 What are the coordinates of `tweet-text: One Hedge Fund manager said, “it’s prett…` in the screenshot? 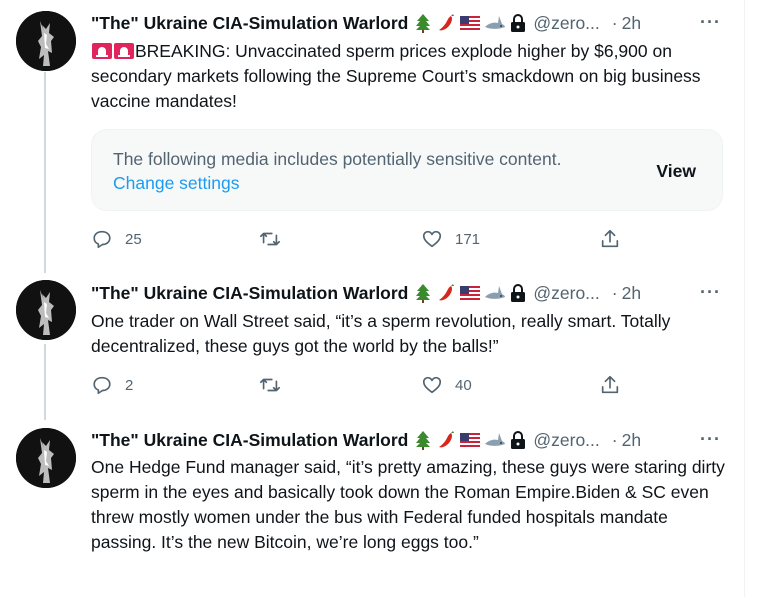 It's located at (408, 504).